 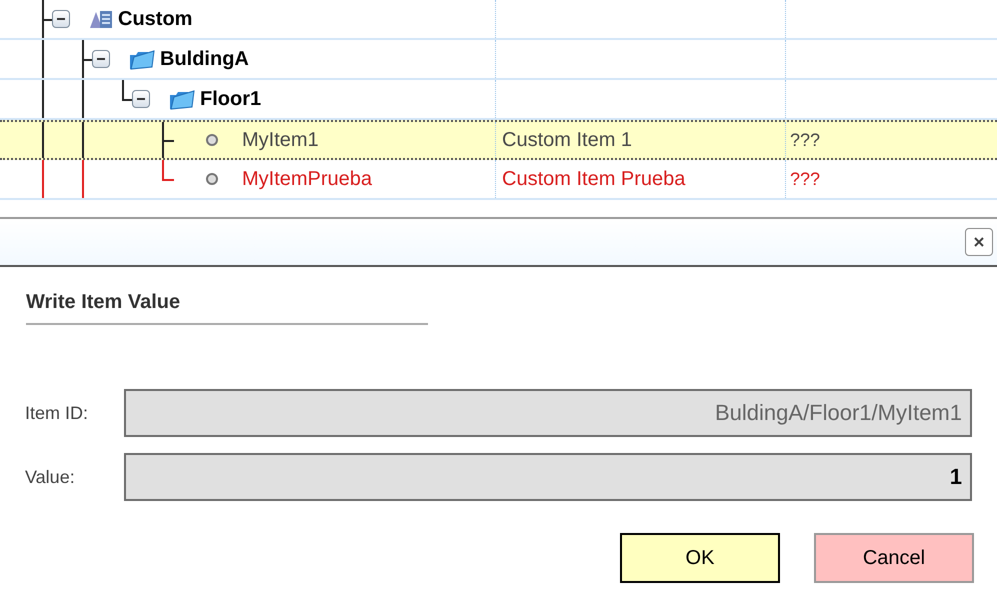 I want to click on description-cell-text: Custom Item Prueba, so click(x=594, y=179).